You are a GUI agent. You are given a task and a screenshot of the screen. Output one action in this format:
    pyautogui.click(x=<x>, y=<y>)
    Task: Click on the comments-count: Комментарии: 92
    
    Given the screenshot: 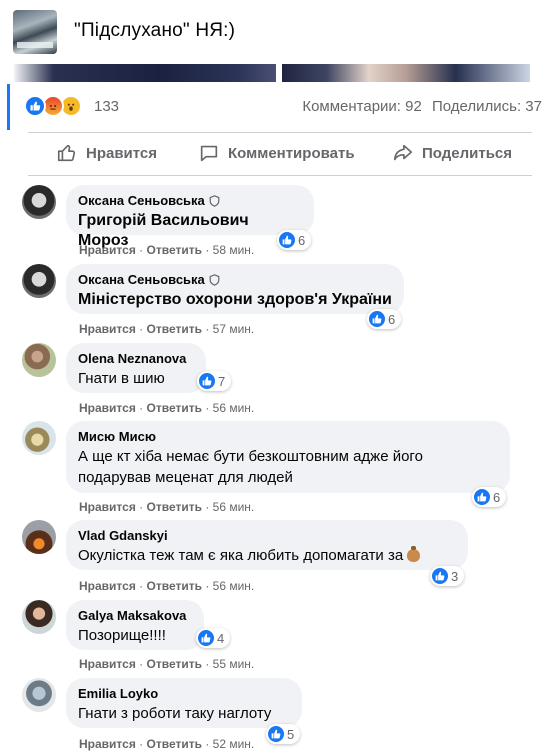 What is the action you would take?
    pyautogui.click(x=362, y=106)
    